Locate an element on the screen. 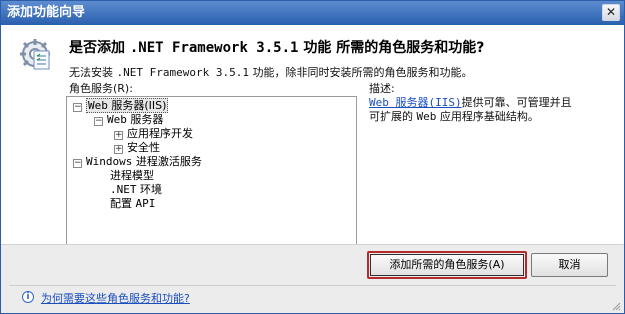  tree-node-net-environment: .NET 环境 is located at coordinates (136, 190).